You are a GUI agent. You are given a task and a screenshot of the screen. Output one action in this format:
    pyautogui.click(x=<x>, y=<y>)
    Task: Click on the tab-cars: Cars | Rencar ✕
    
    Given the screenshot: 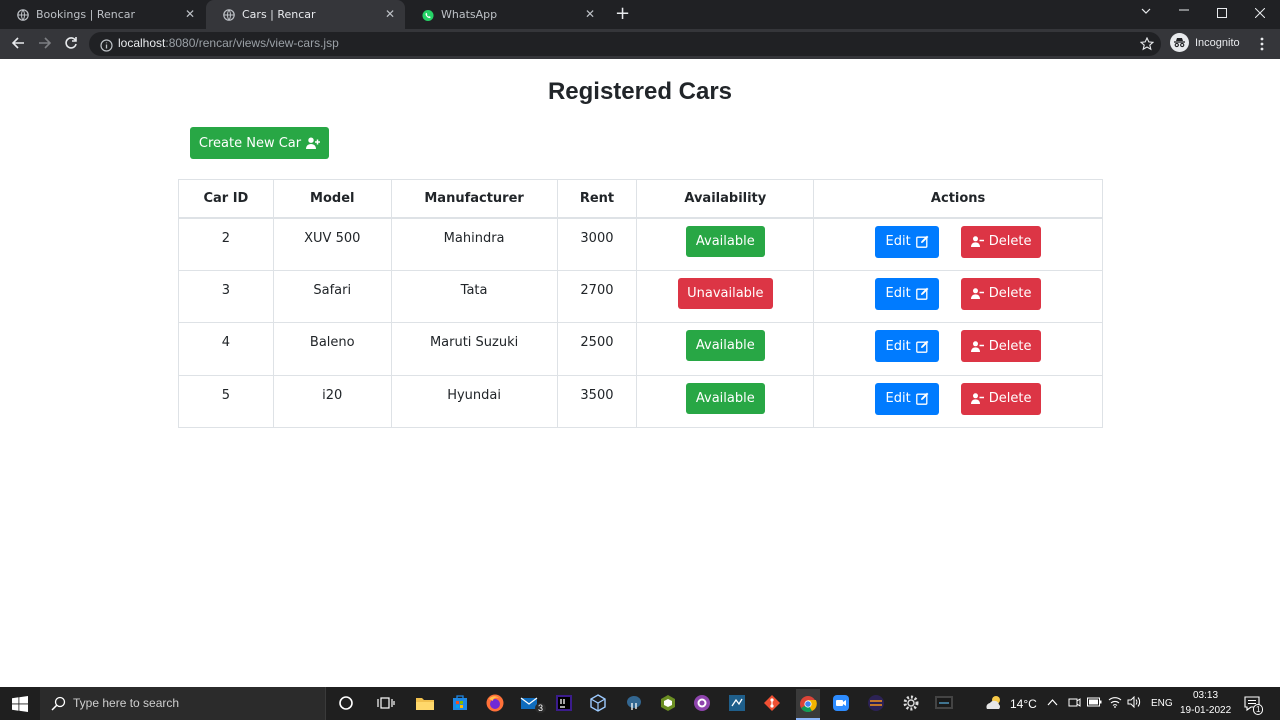 What is the action you would take?
    pyautogui.click(x=305, y=14)
    